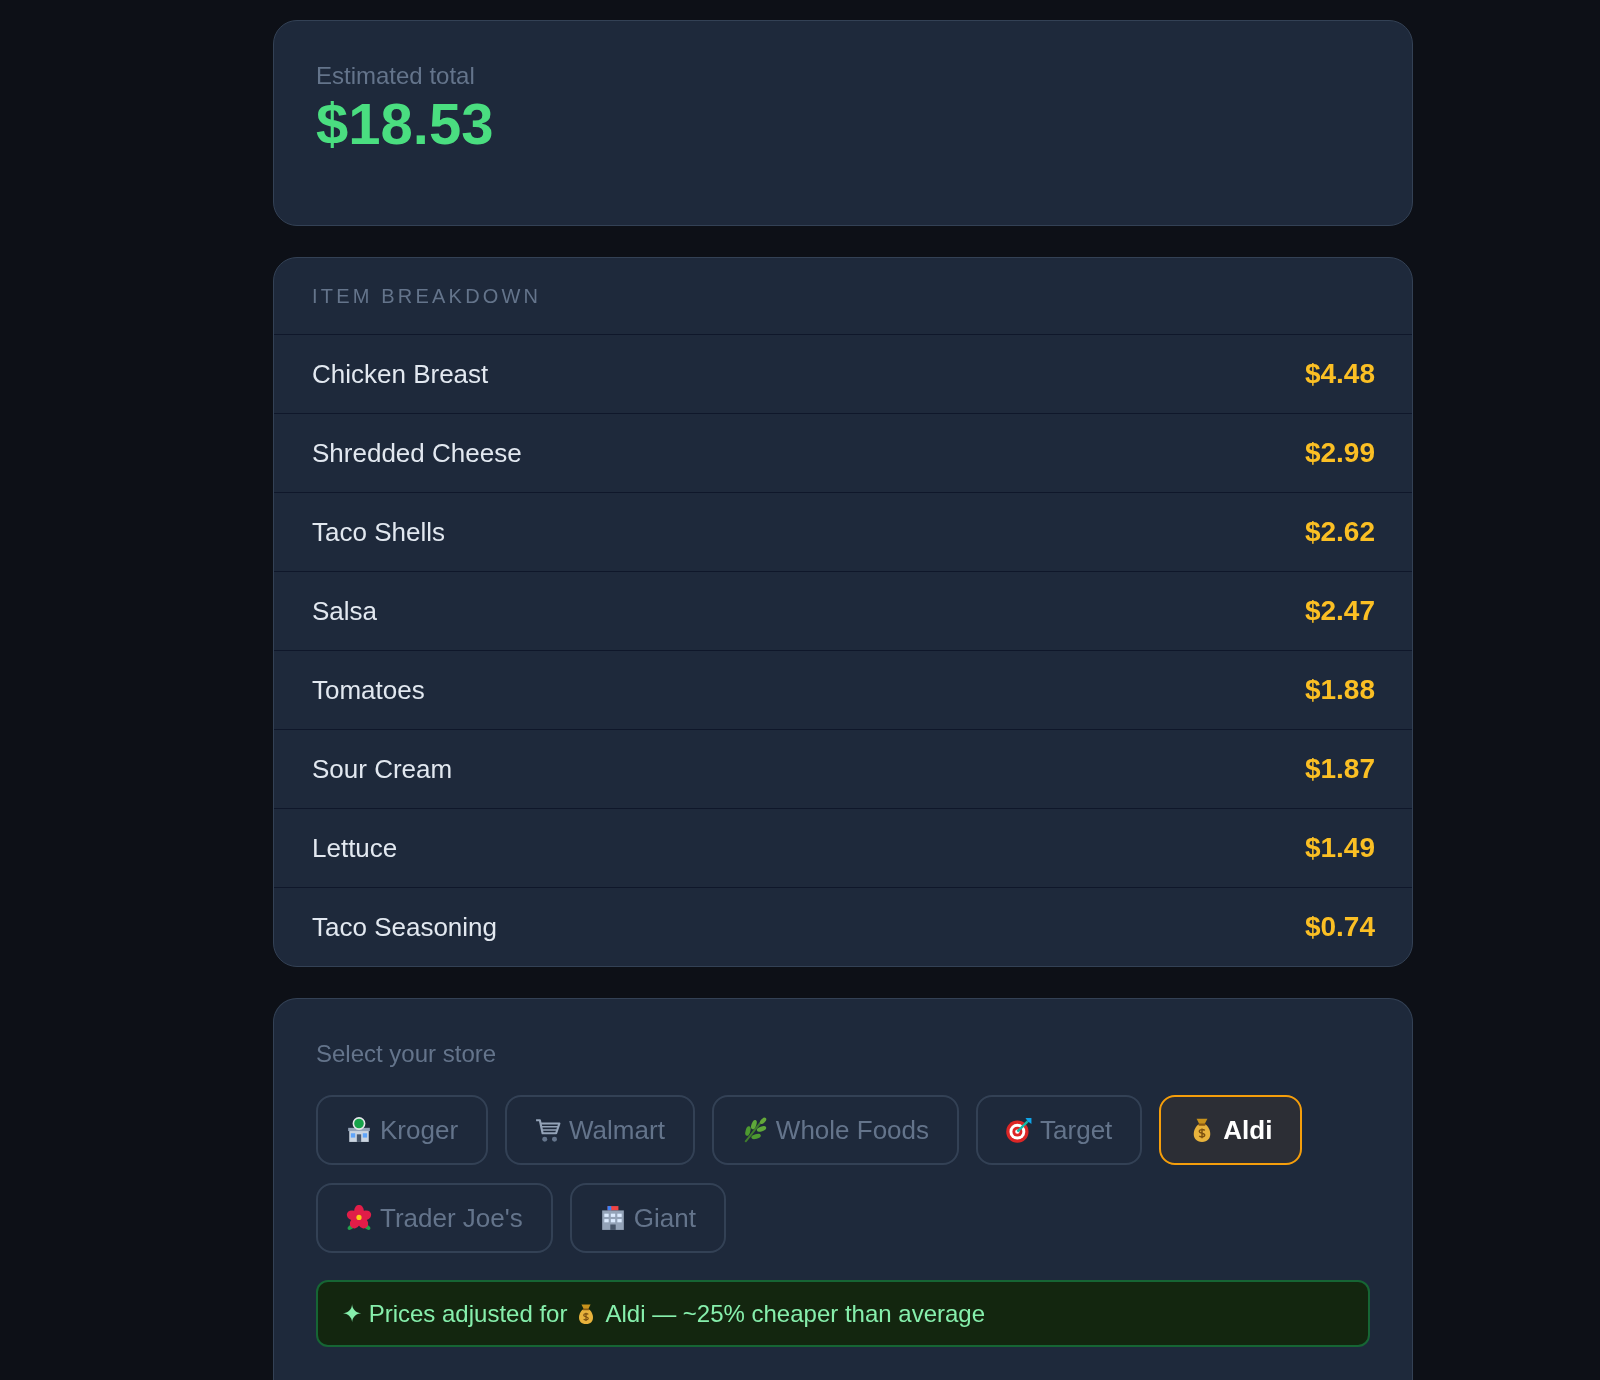 This screenshot has height=1380, width=1600. Describe the element at coordinates (402, 1130) in the screenshot. I see `store-button: Kroger` at that location.